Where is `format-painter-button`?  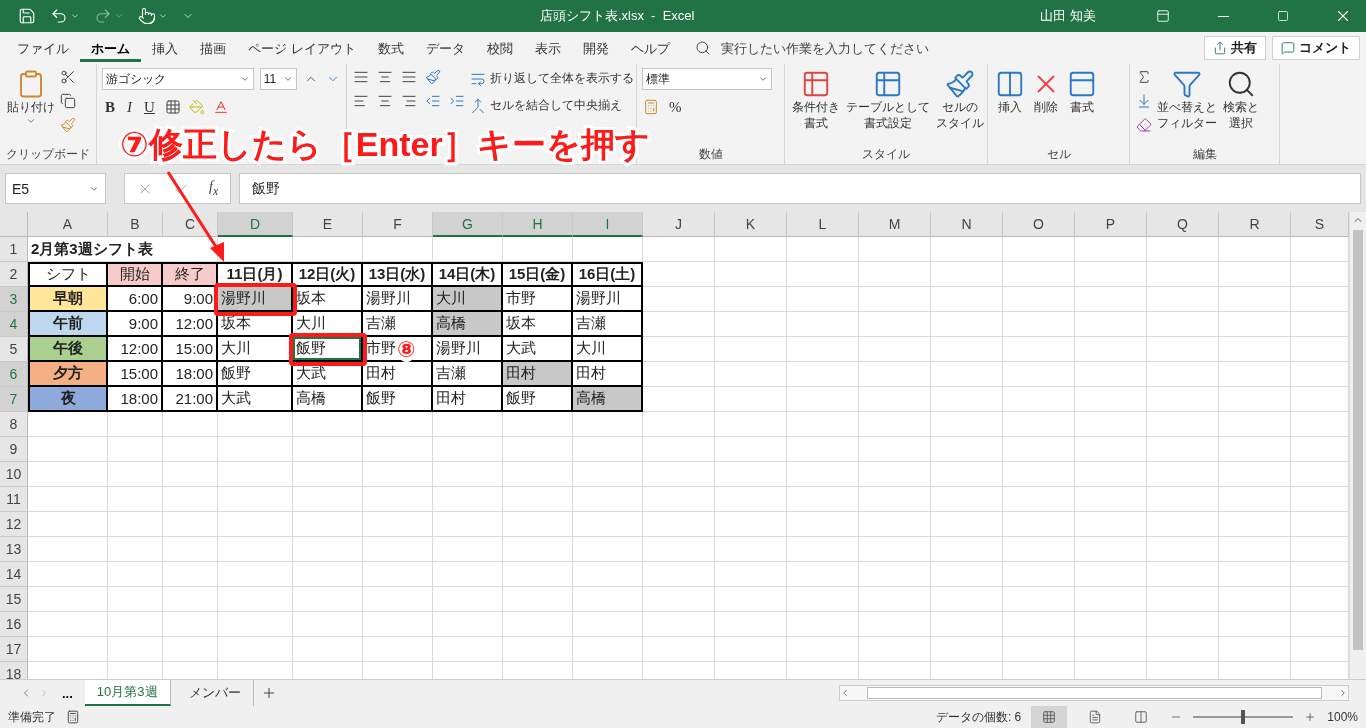 format-painter-button is located at coordinates (68, 125).